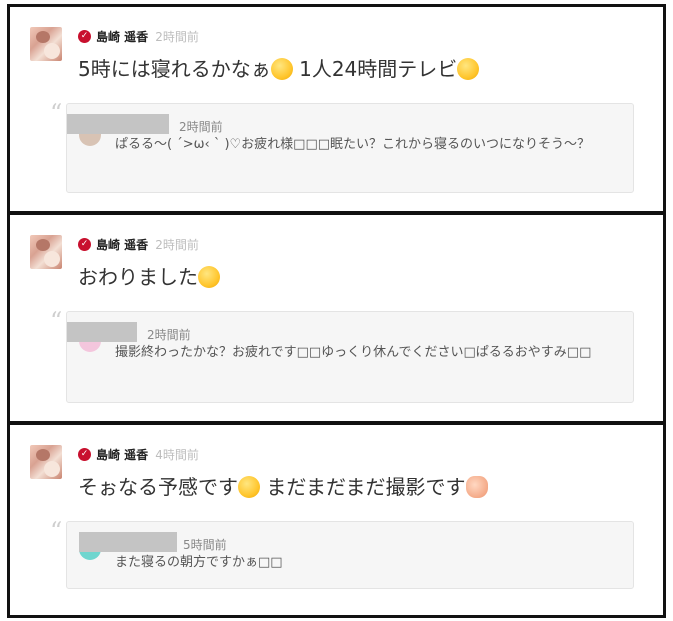 The width and height of the screenshot is (673, 621). Describe the element at coordinates (158, 487) in the screenshot. I see `message-text: そぉなる予感です` at that location.